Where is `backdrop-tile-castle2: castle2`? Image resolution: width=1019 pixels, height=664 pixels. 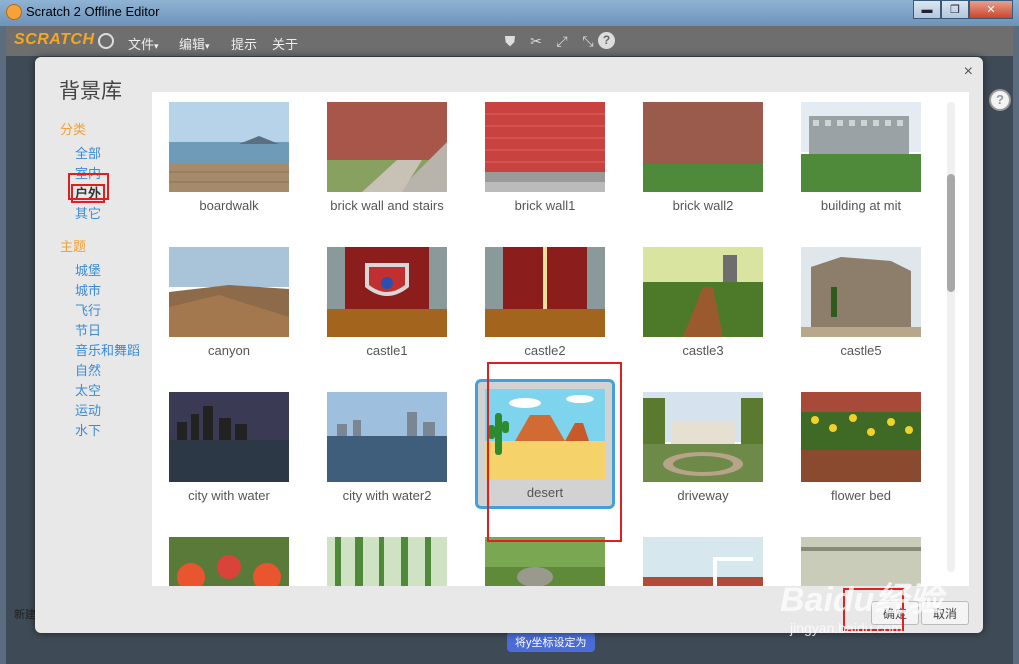
backdrop-tile-castle2: castle2 is located at coordinates (545, 302).